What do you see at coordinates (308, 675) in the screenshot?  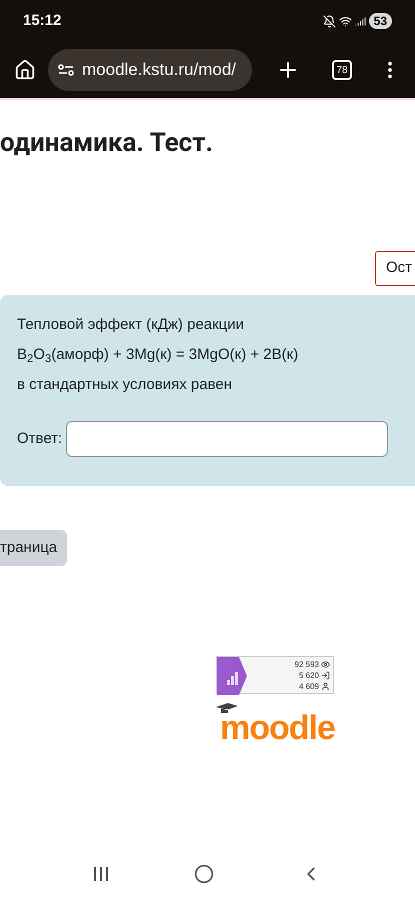 I see `counter-value: 5 620` at bounding box center [308, 675].